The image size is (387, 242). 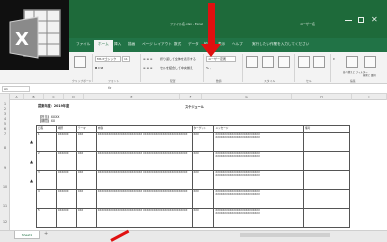 What do you see at coordinates (16, 89) in the screenshot?
I see `name-box: A1` at bounding box center [16, 89].